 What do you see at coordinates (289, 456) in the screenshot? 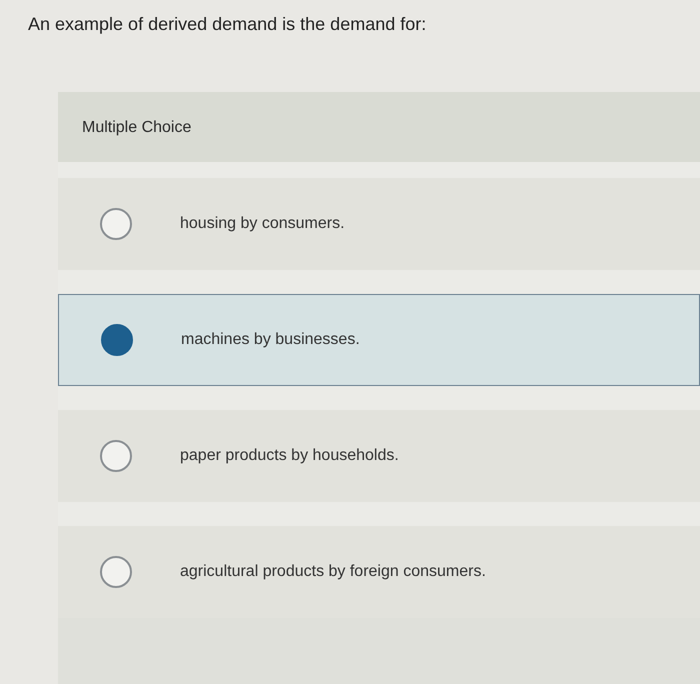
I see `option-text: paper products by households.` at bounding box center [289, 456].